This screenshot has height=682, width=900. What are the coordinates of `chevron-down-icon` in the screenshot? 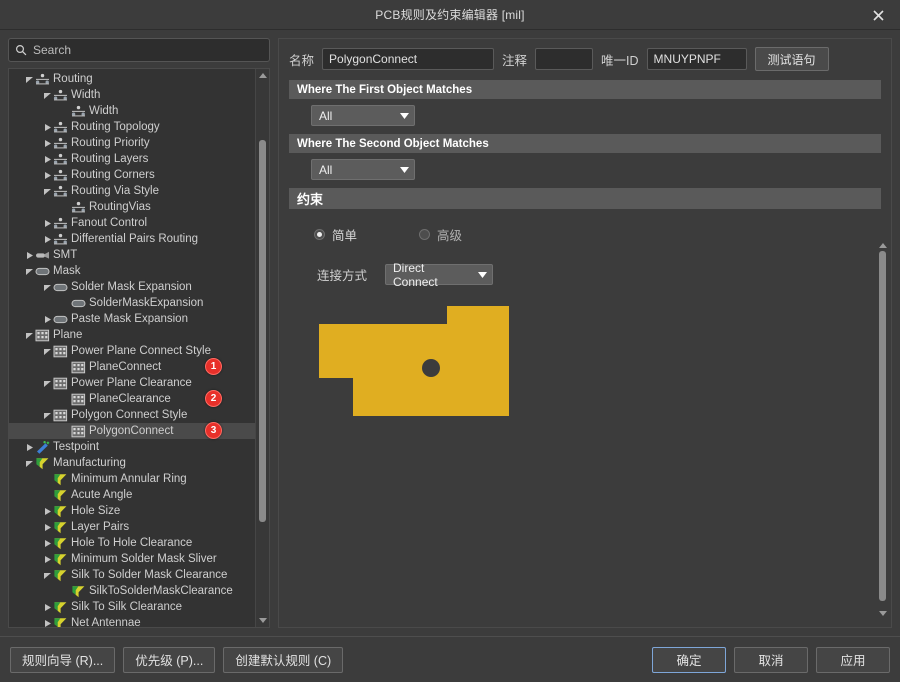 It's located at (404, 169).